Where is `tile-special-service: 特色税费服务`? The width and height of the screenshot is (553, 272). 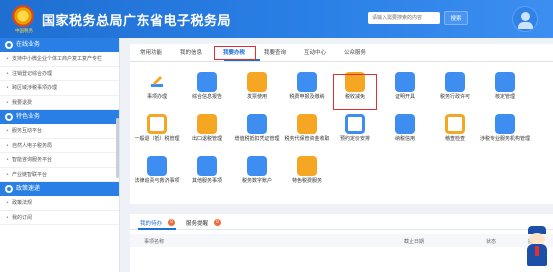
tile-special-service: 特色税费服务 is located at coordinates (307, 177).